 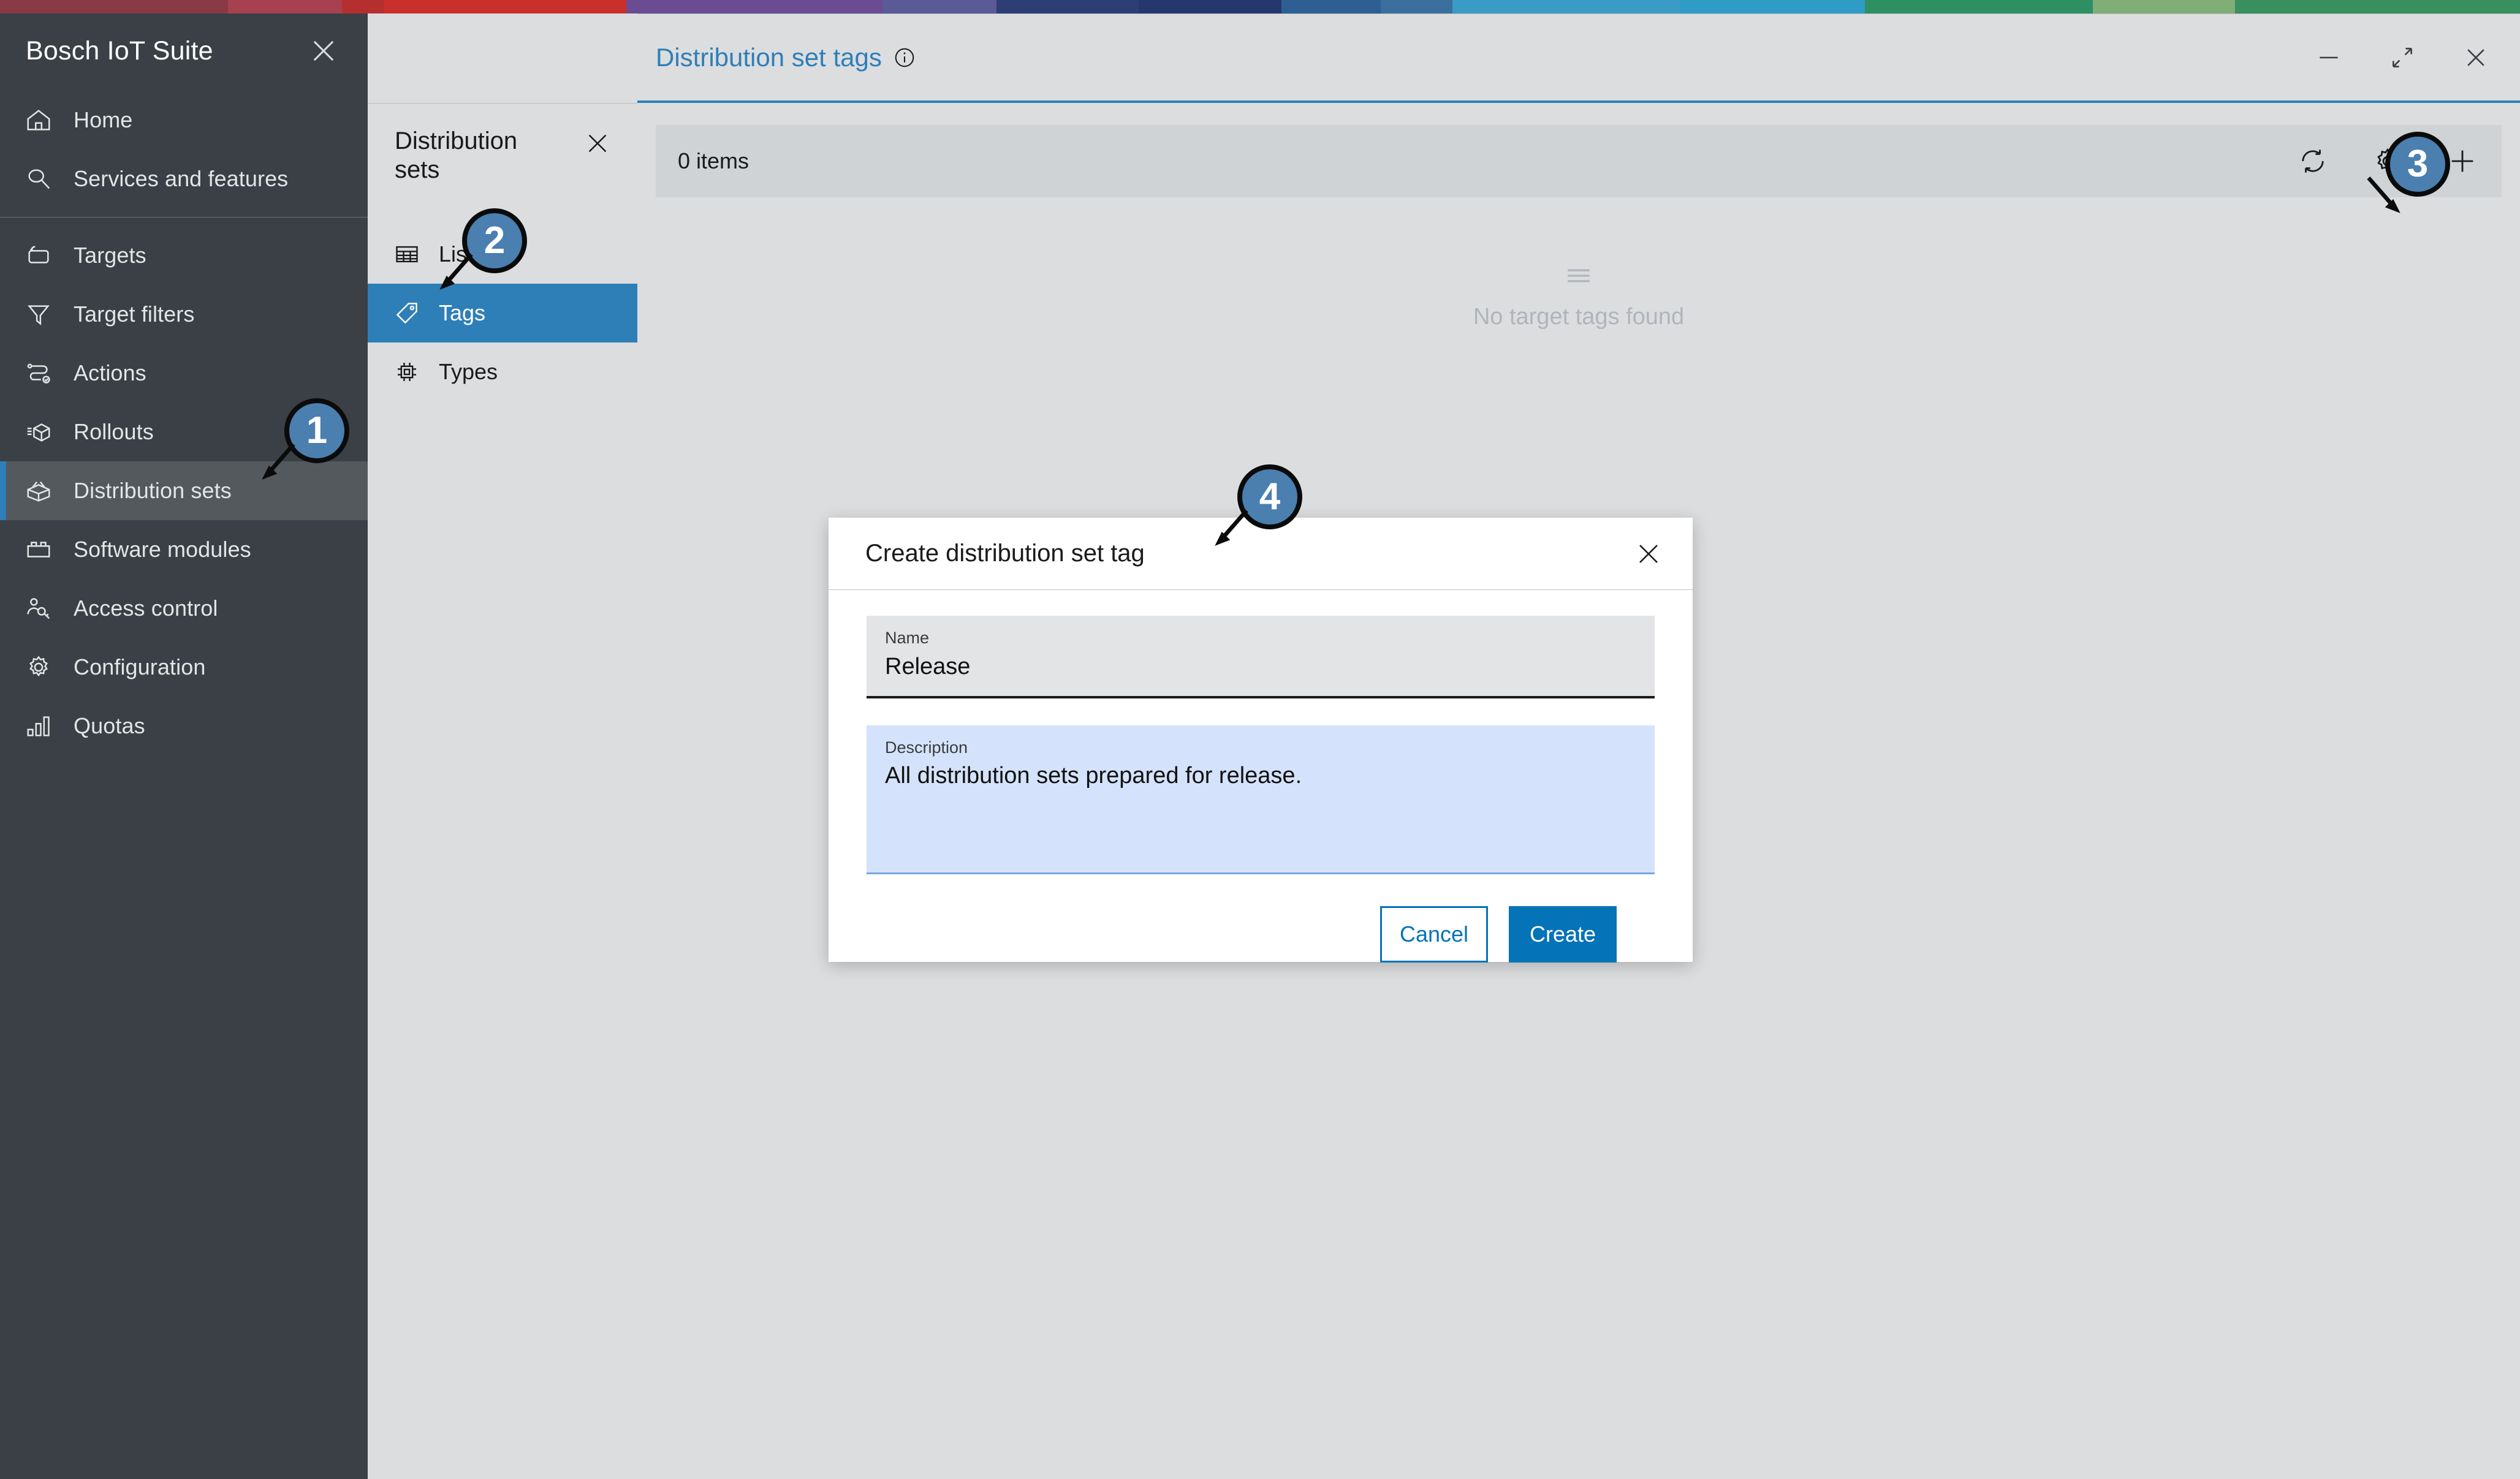 What do you see at coordinates (39, 373) in the screenshot?
I see `actions-flow-icon` at bounding box center [39, 373].